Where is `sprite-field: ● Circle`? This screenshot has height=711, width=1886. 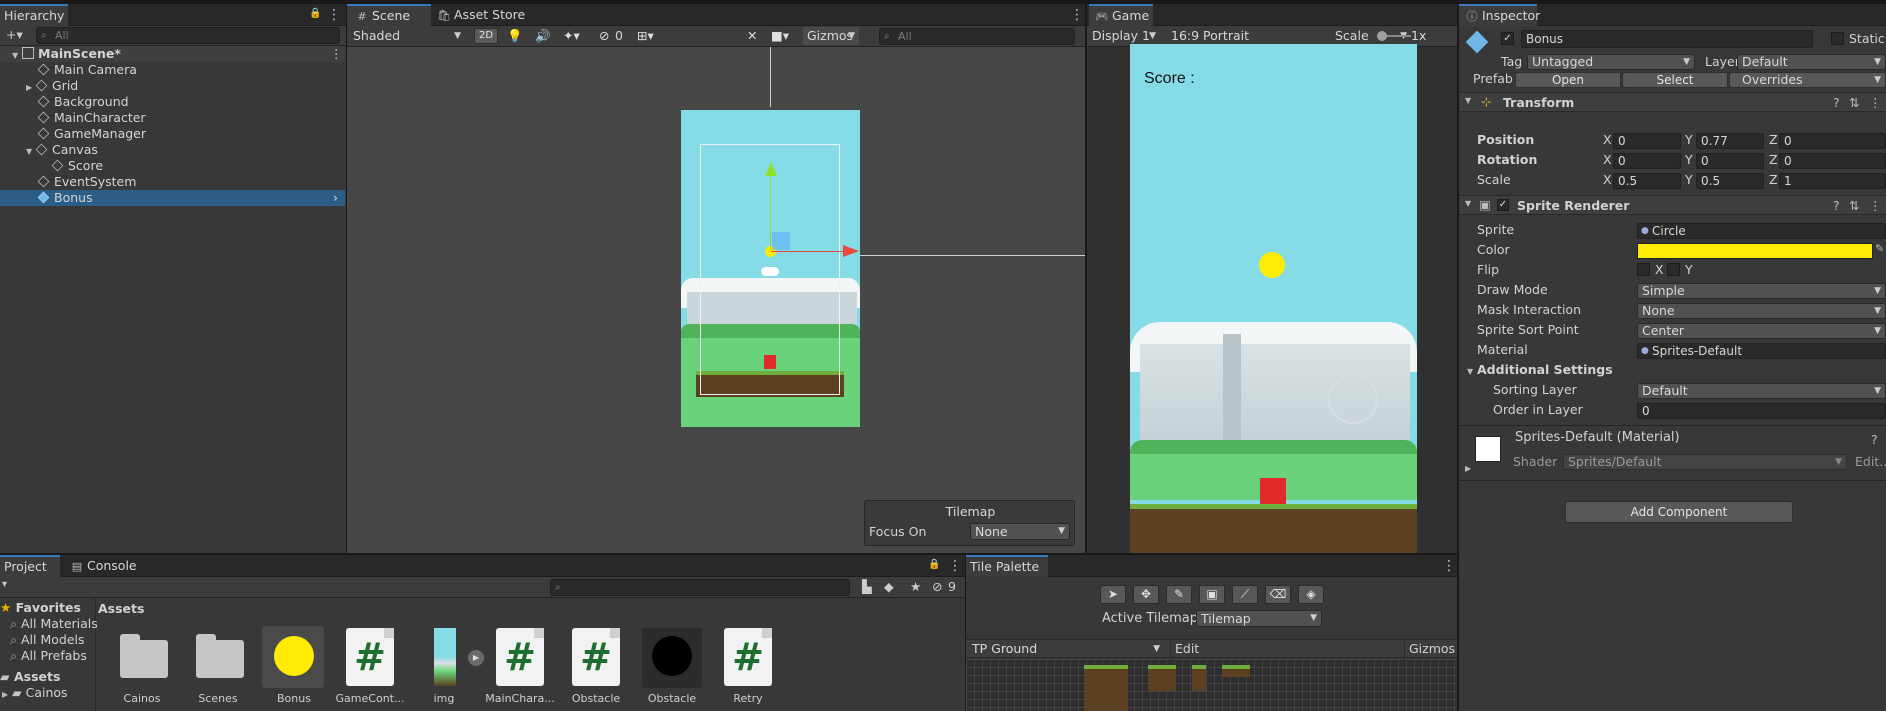 sprite-field: ● Circle is located at coordinates (1761, 231).